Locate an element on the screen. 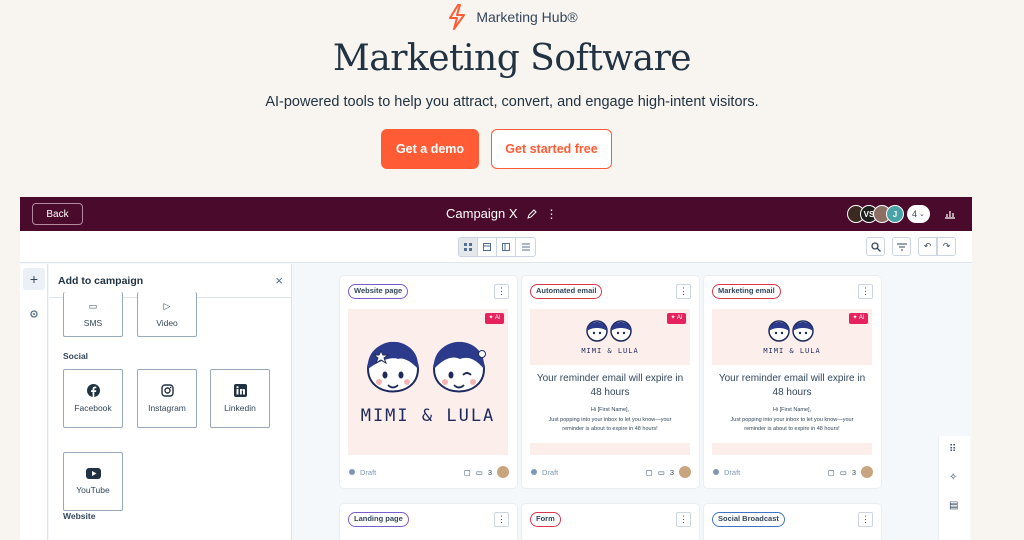  list-view-icon is located at coordinates (525, 247).